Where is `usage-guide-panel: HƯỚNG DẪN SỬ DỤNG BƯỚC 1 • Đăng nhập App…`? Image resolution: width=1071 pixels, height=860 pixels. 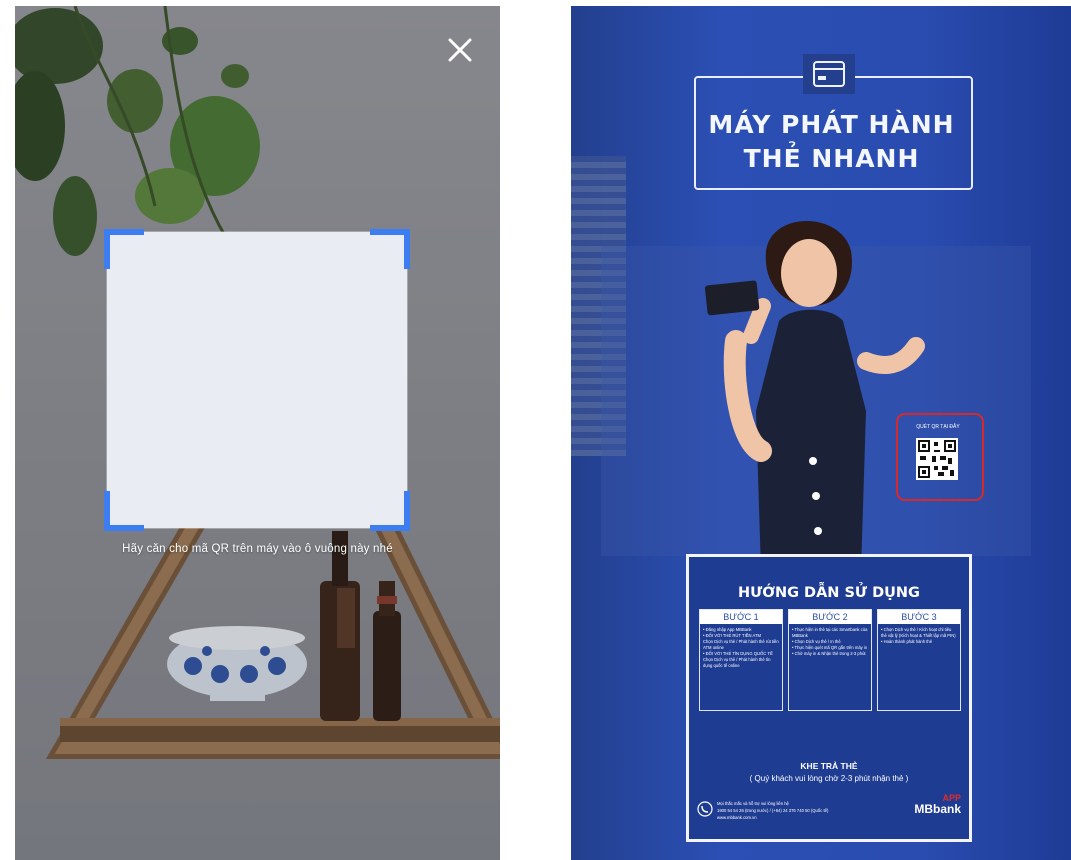
usage-guide-panel: HƯỚNG DẪN SỬ DỤNG BƯỚC 1 • Đăng nhập App… is located at coordinates (829, 698).